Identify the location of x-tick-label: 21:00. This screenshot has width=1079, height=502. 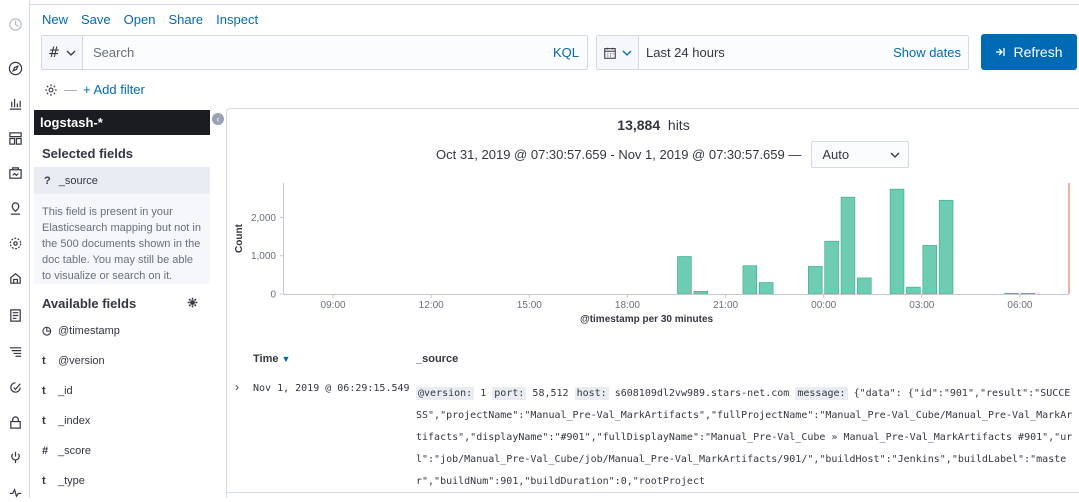
(725, 305).